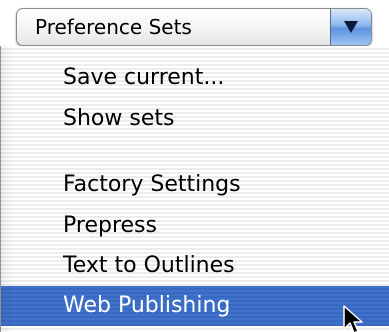 The height and width of the screenshot is (332, 389). Describe the element at coordinates (195, 185) in the screenshot. I see `menu-item-factory-settings: Factory Settings` at that location.